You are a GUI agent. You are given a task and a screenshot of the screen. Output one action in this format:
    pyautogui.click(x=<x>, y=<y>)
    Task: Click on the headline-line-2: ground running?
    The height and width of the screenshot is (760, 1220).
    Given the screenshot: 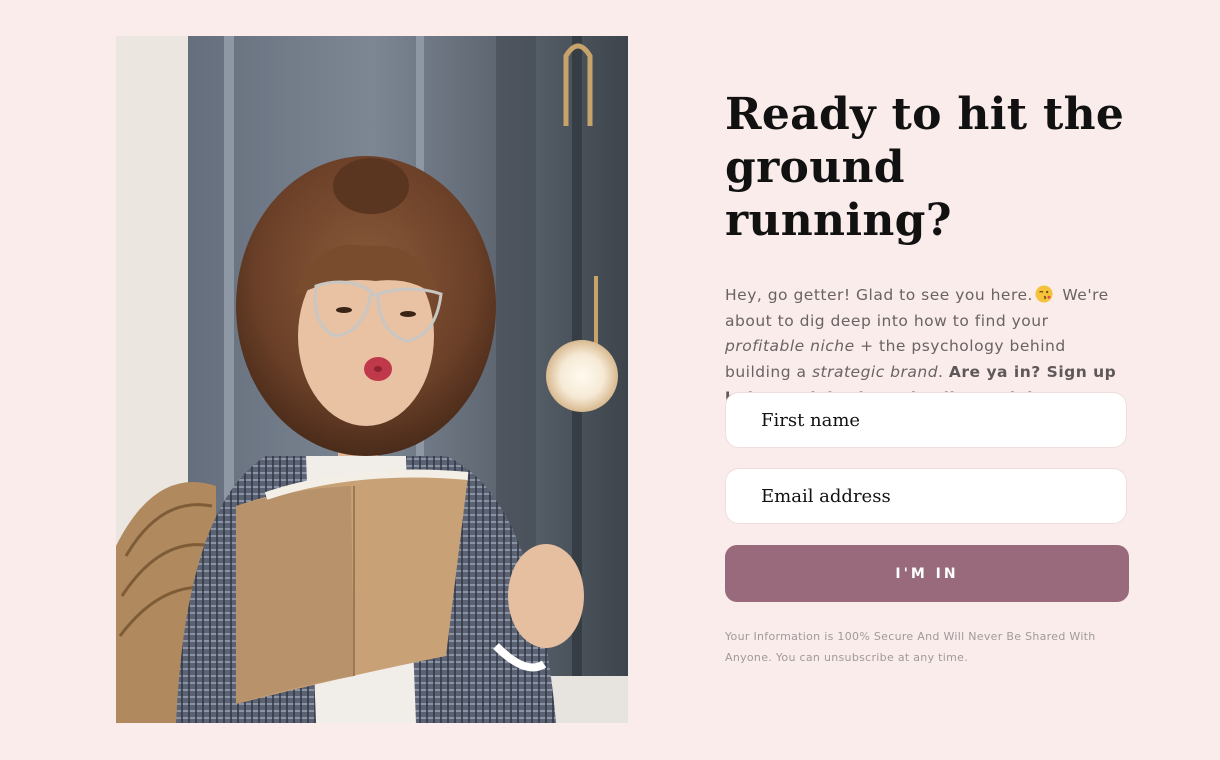 What is the action you would take?
    pyautogui.click(x=838, y=194)
    